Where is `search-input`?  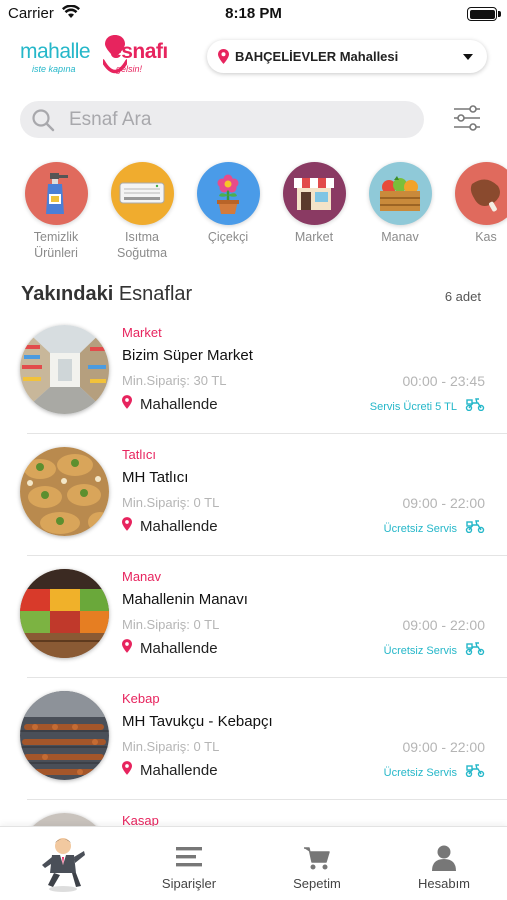
search-input is located at coordinates (229, 119).